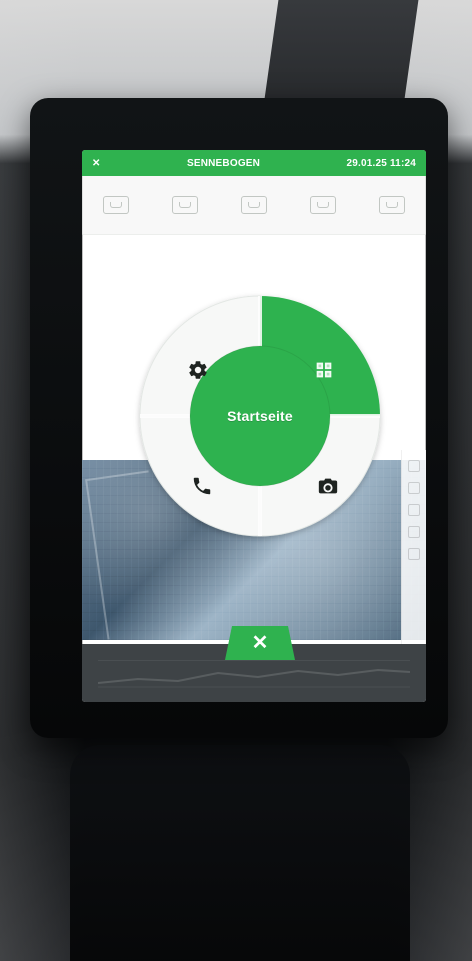 This screenshot has width=472, height=961. I want to click on close-icon: ✕, so click(260, 643).